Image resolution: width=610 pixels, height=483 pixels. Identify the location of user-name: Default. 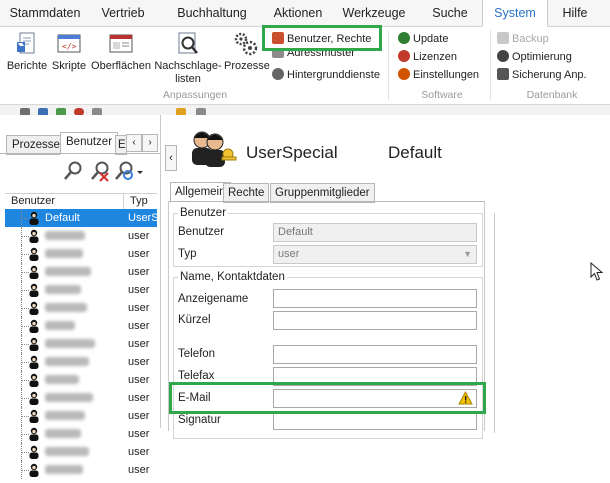
(62, 218).